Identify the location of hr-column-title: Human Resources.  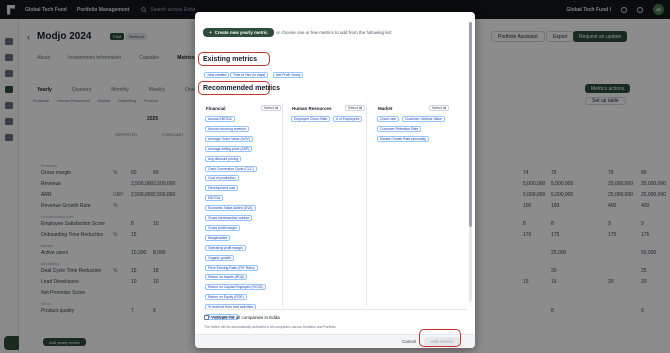
(312, 108).